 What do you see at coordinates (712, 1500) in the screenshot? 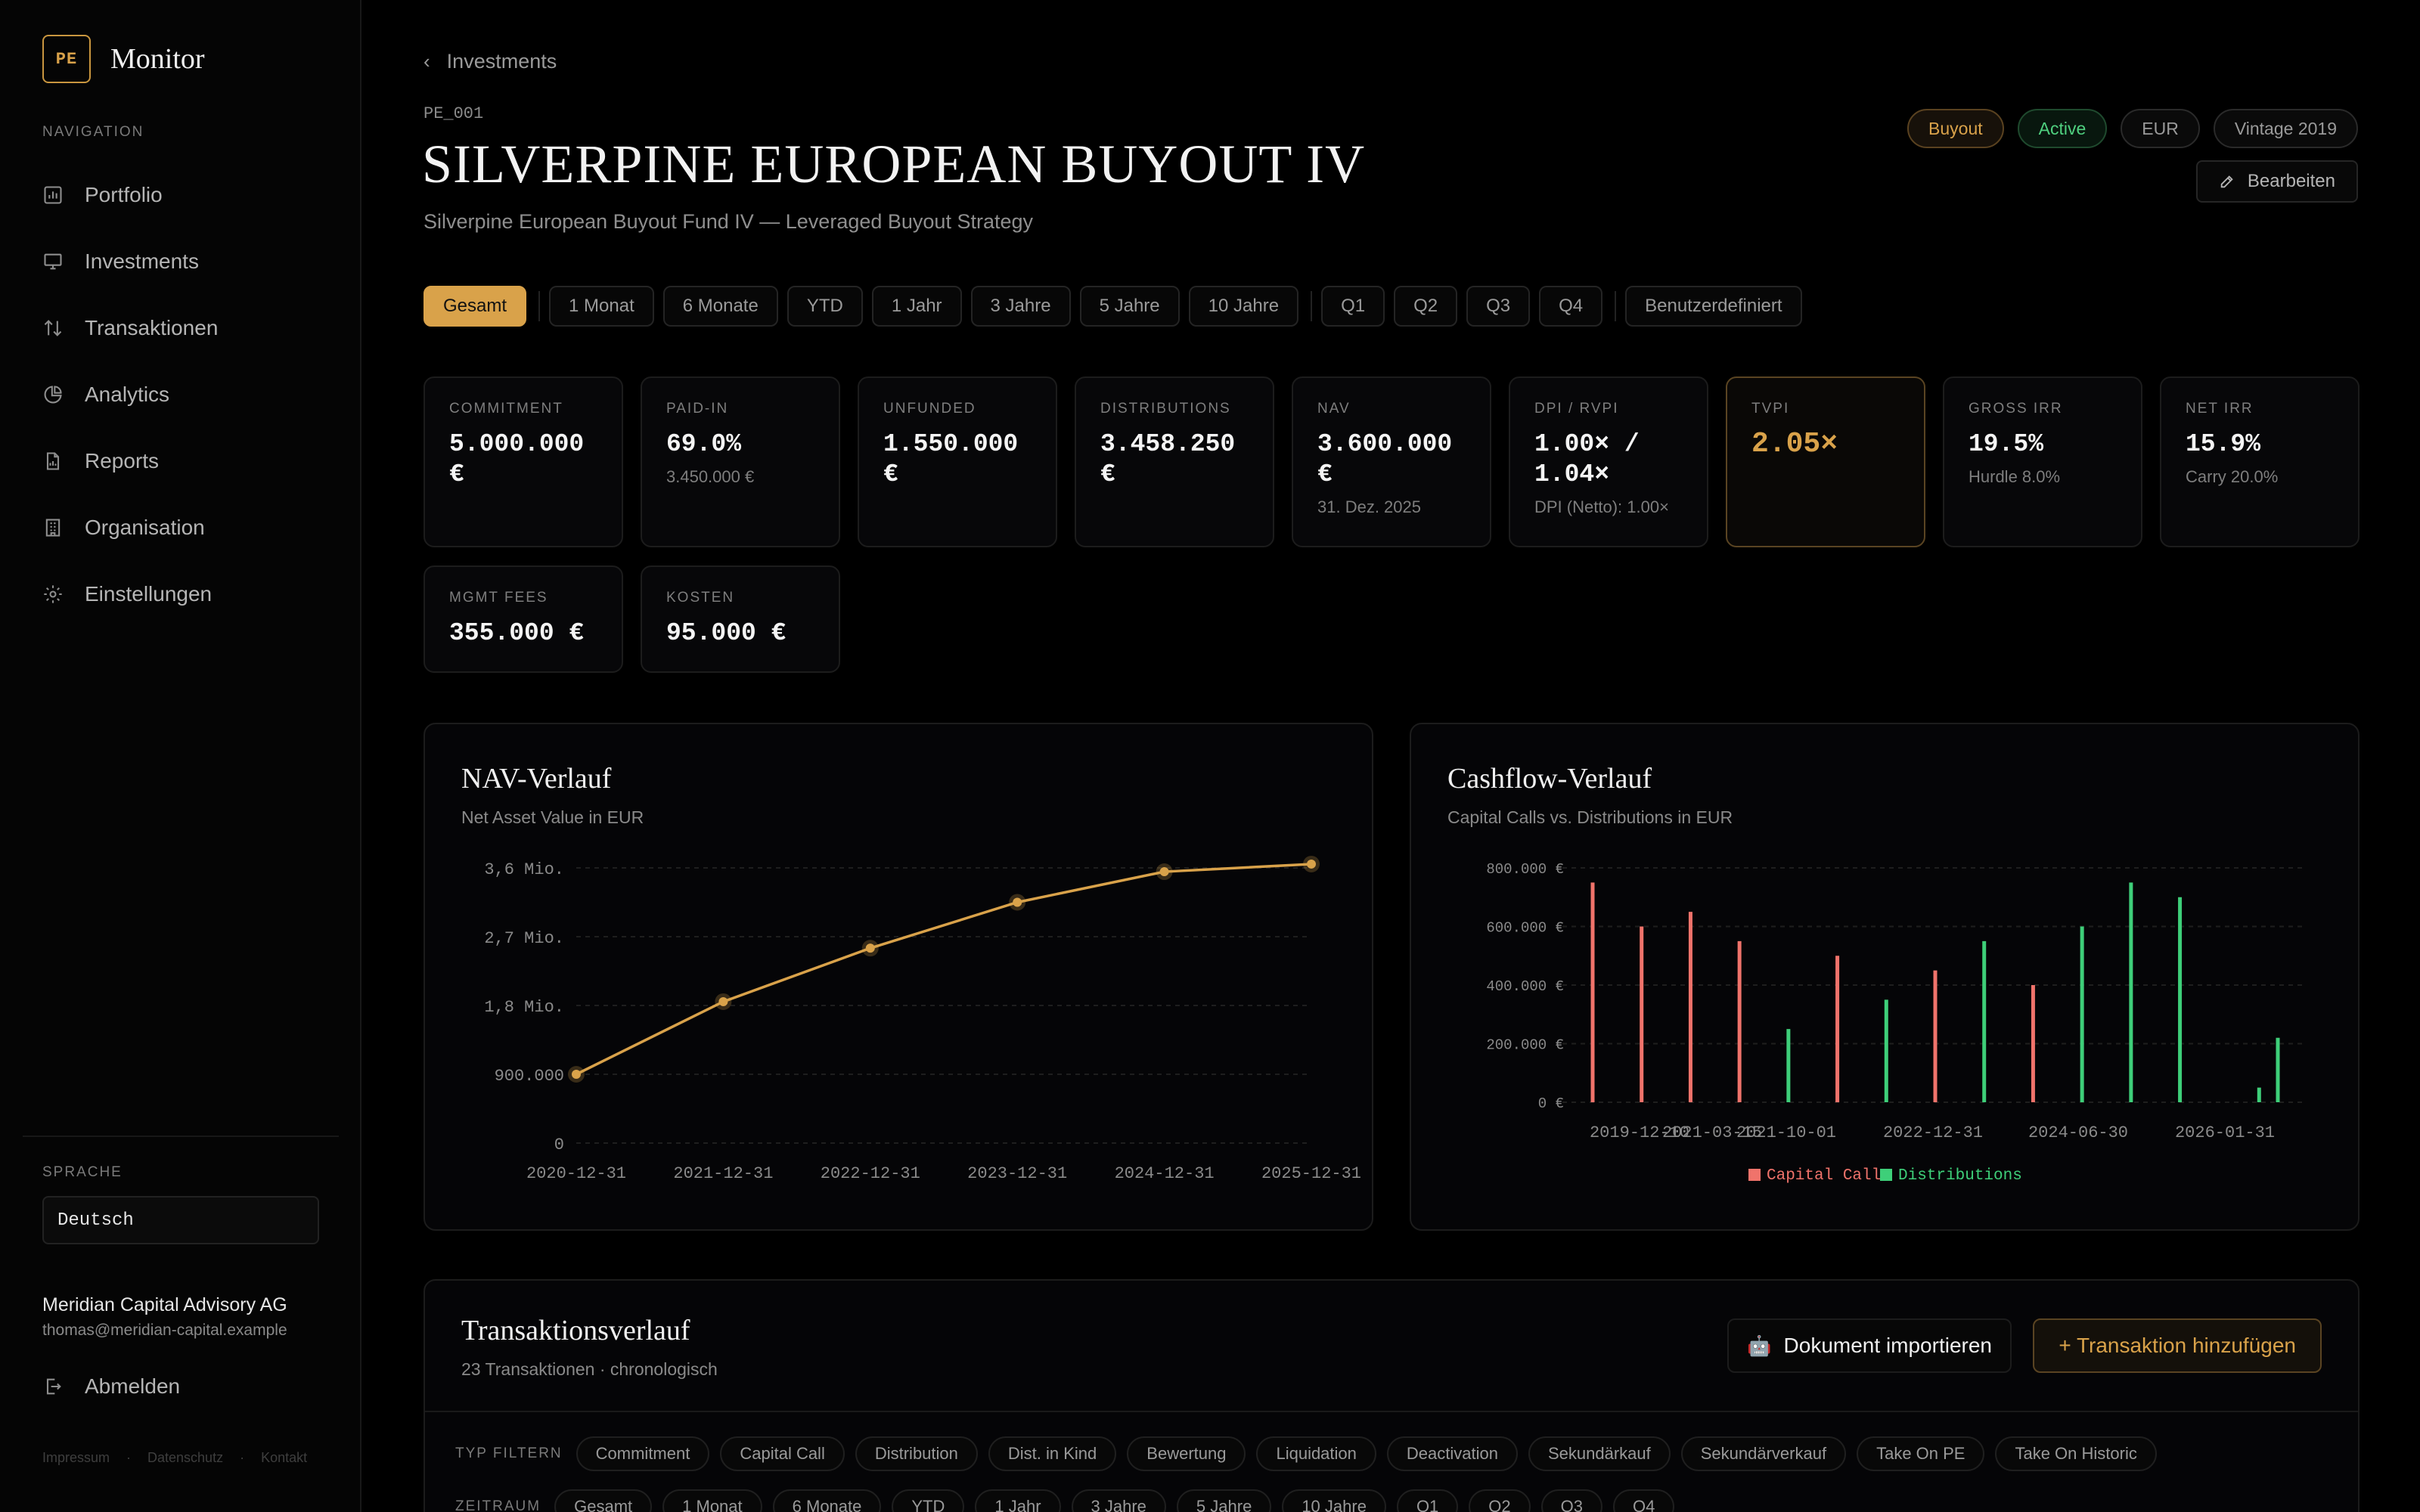
I see `tx-period-1-monat: 1 Monat` at bounding box center [712, 1500].